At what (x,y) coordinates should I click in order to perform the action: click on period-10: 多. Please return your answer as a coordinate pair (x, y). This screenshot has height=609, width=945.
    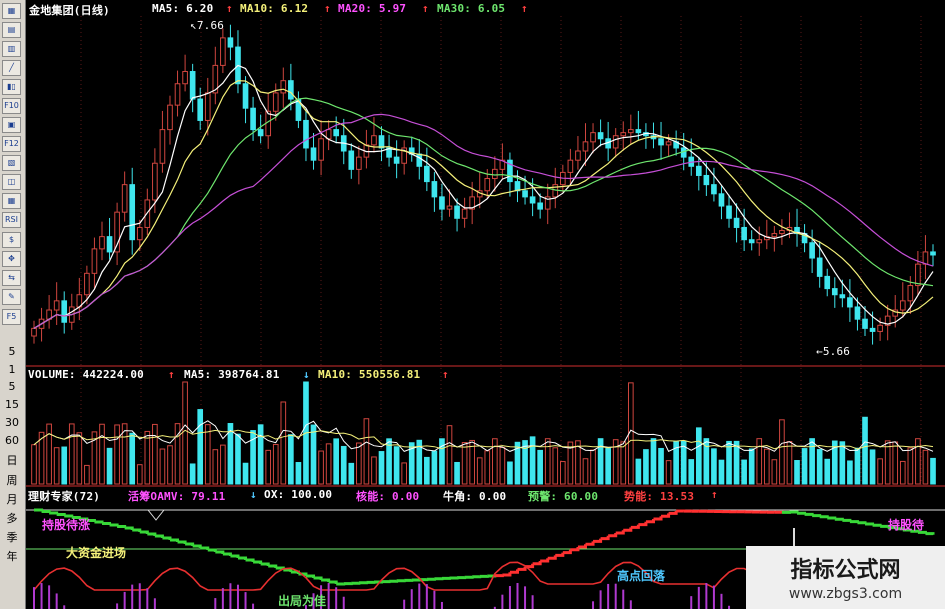
    Looking at the image, I should click on (12, 518).